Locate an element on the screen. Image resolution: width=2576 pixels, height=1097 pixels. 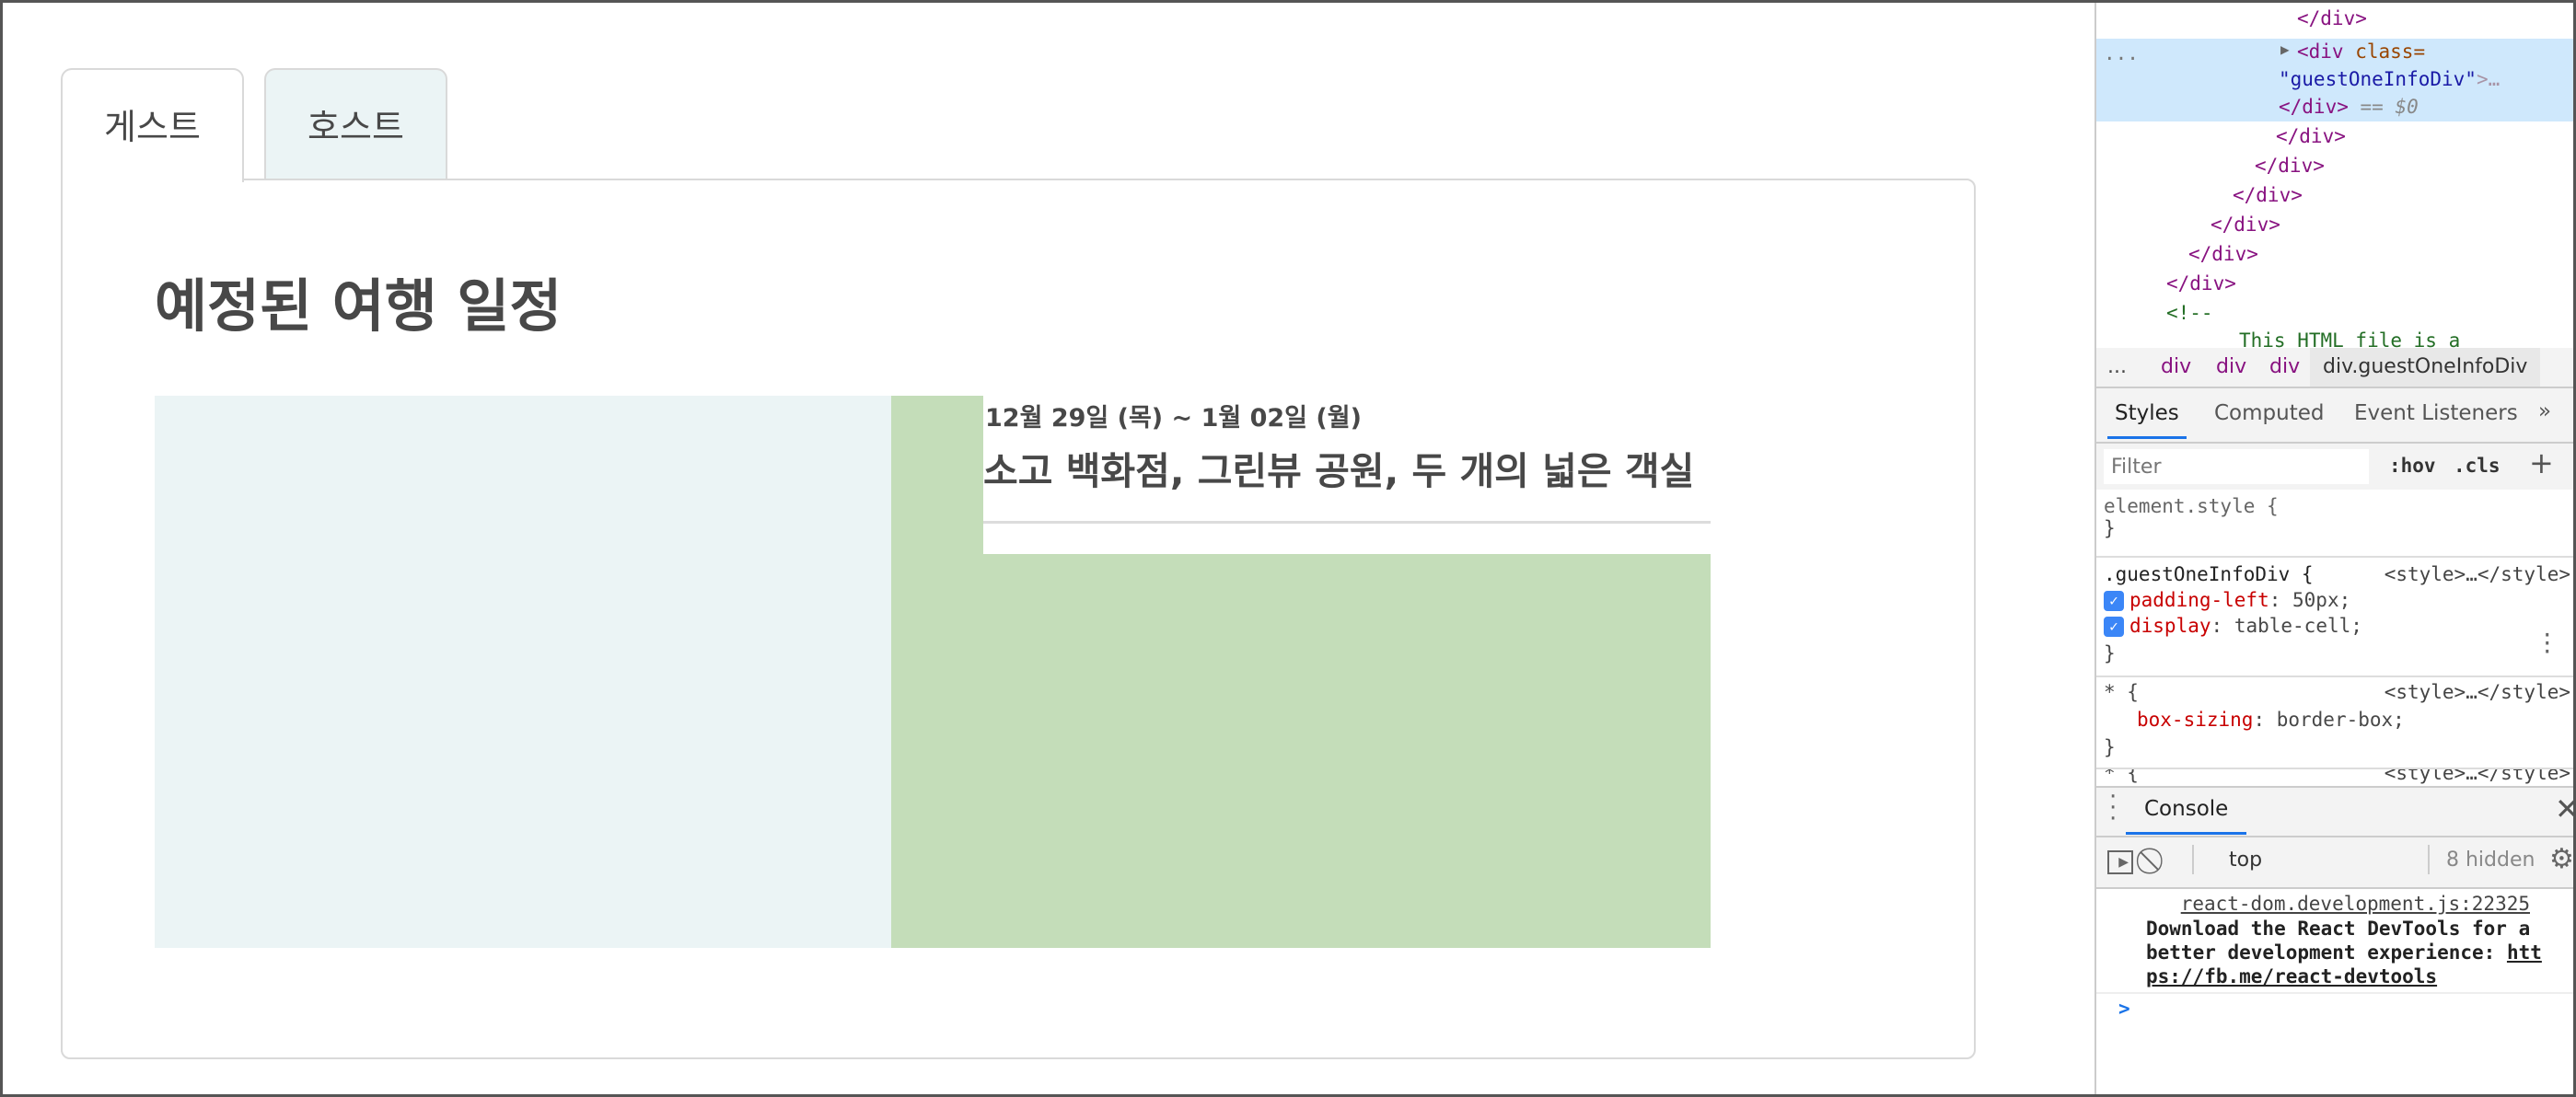
selected-close-tag: </div> == $0 is located at coordinates (2349, 107).